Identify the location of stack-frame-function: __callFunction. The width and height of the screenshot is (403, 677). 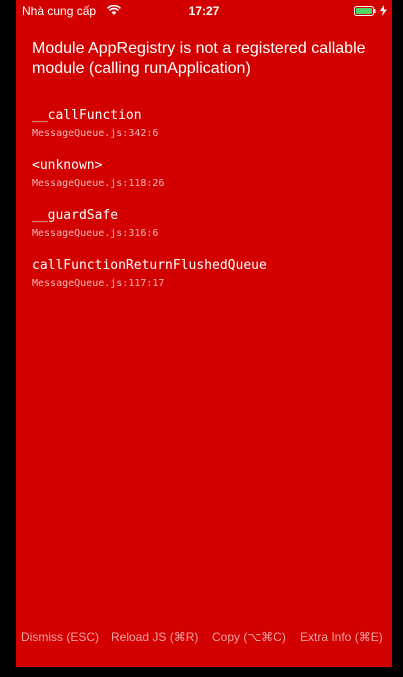
(87, 115).